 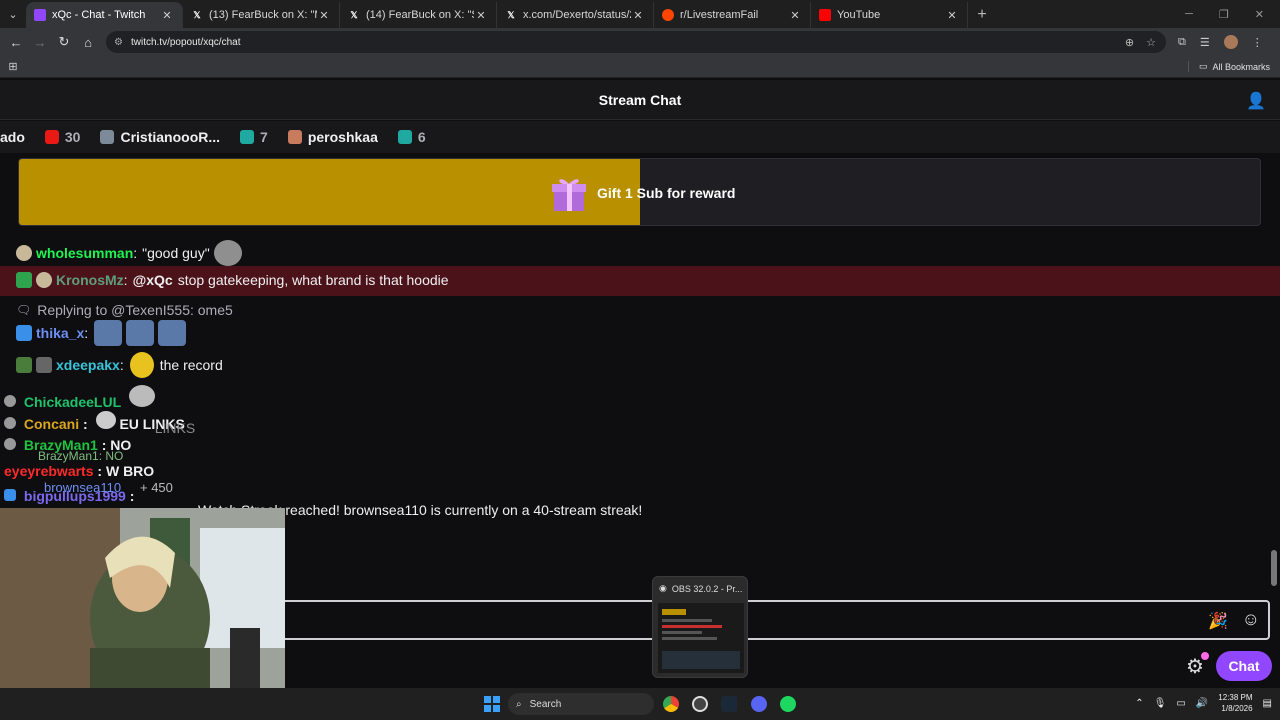 What do you see at coordinates (545, 704) in the screenshot?
I see `taskbar-search-label: Search` at bounding box center [545, 704].